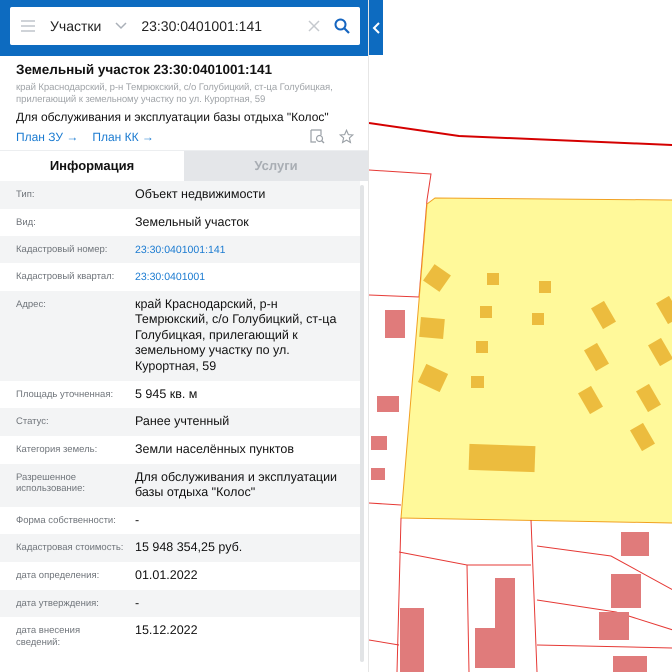  What do you see at coordinates (62, 249) in the screenshot?
I see `field-label: Кадастровый номер:` at bounding box center [62, 249].